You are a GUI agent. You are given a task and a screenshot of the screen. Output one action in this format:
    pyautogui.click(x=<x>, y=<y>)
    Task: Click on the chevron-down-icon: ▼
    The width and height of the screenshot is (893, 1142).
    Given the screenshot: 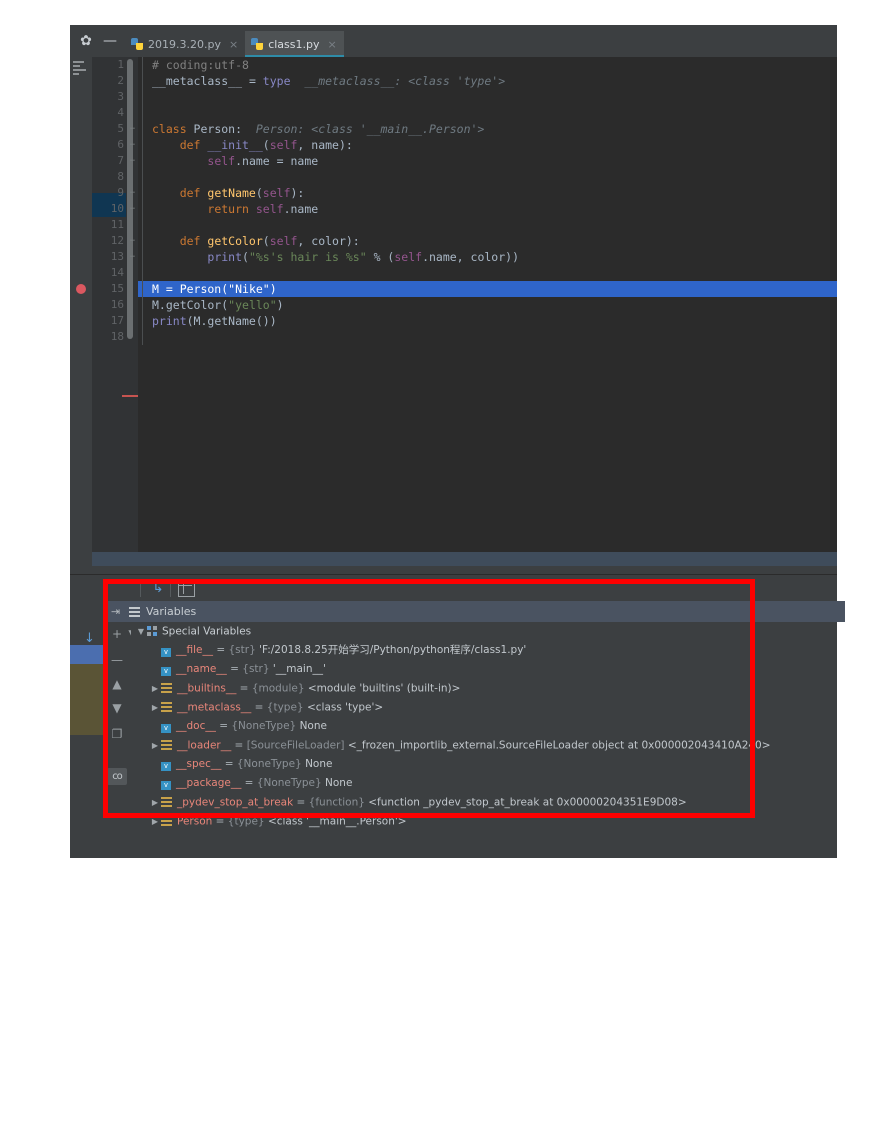 What is the action you would take?
    pyautogui.click(x=141, y=631)
    